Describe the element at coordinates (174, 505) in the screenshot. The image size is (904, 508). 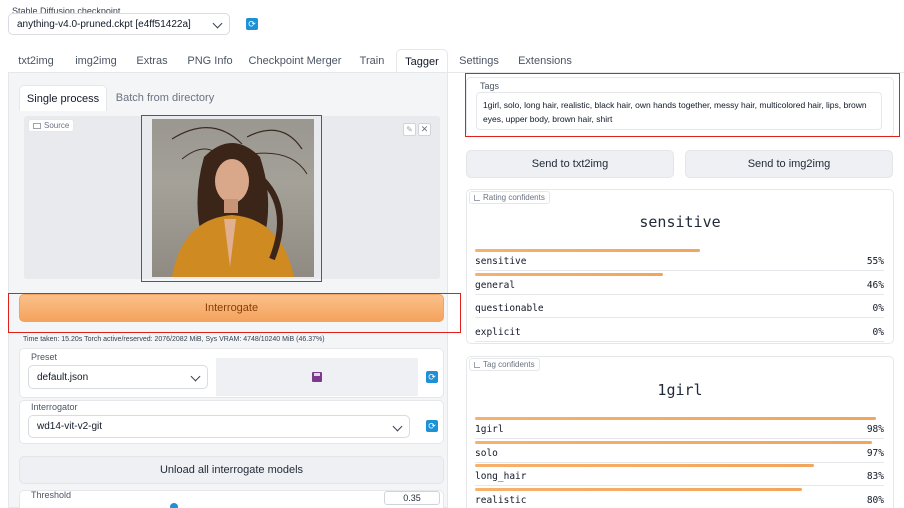
I see `threshold-slider-handle` at that location.